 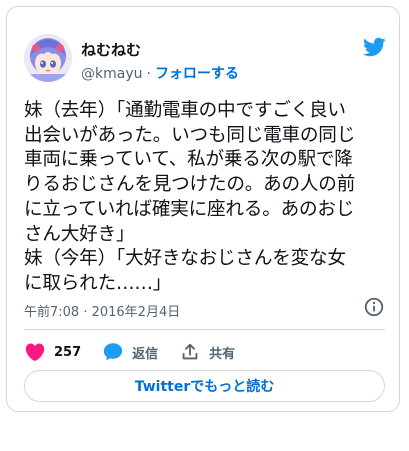 What do you see at coordinates (204, 329) in the screenshot?
I see `divider` at bounding box center [204, 329].